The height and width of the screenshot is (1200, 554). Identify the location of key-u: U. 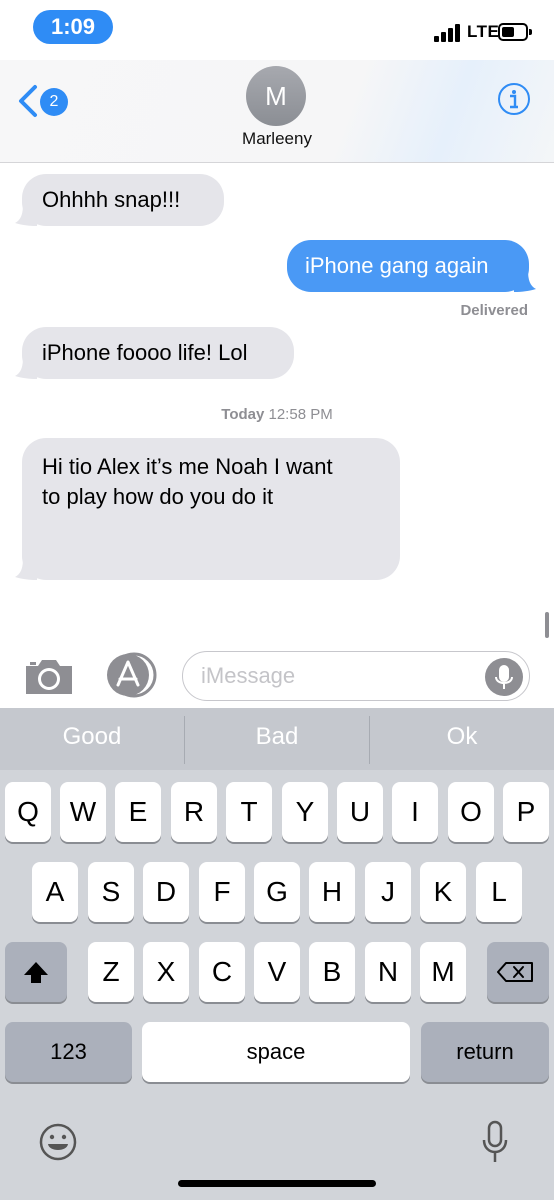
(360, 812).